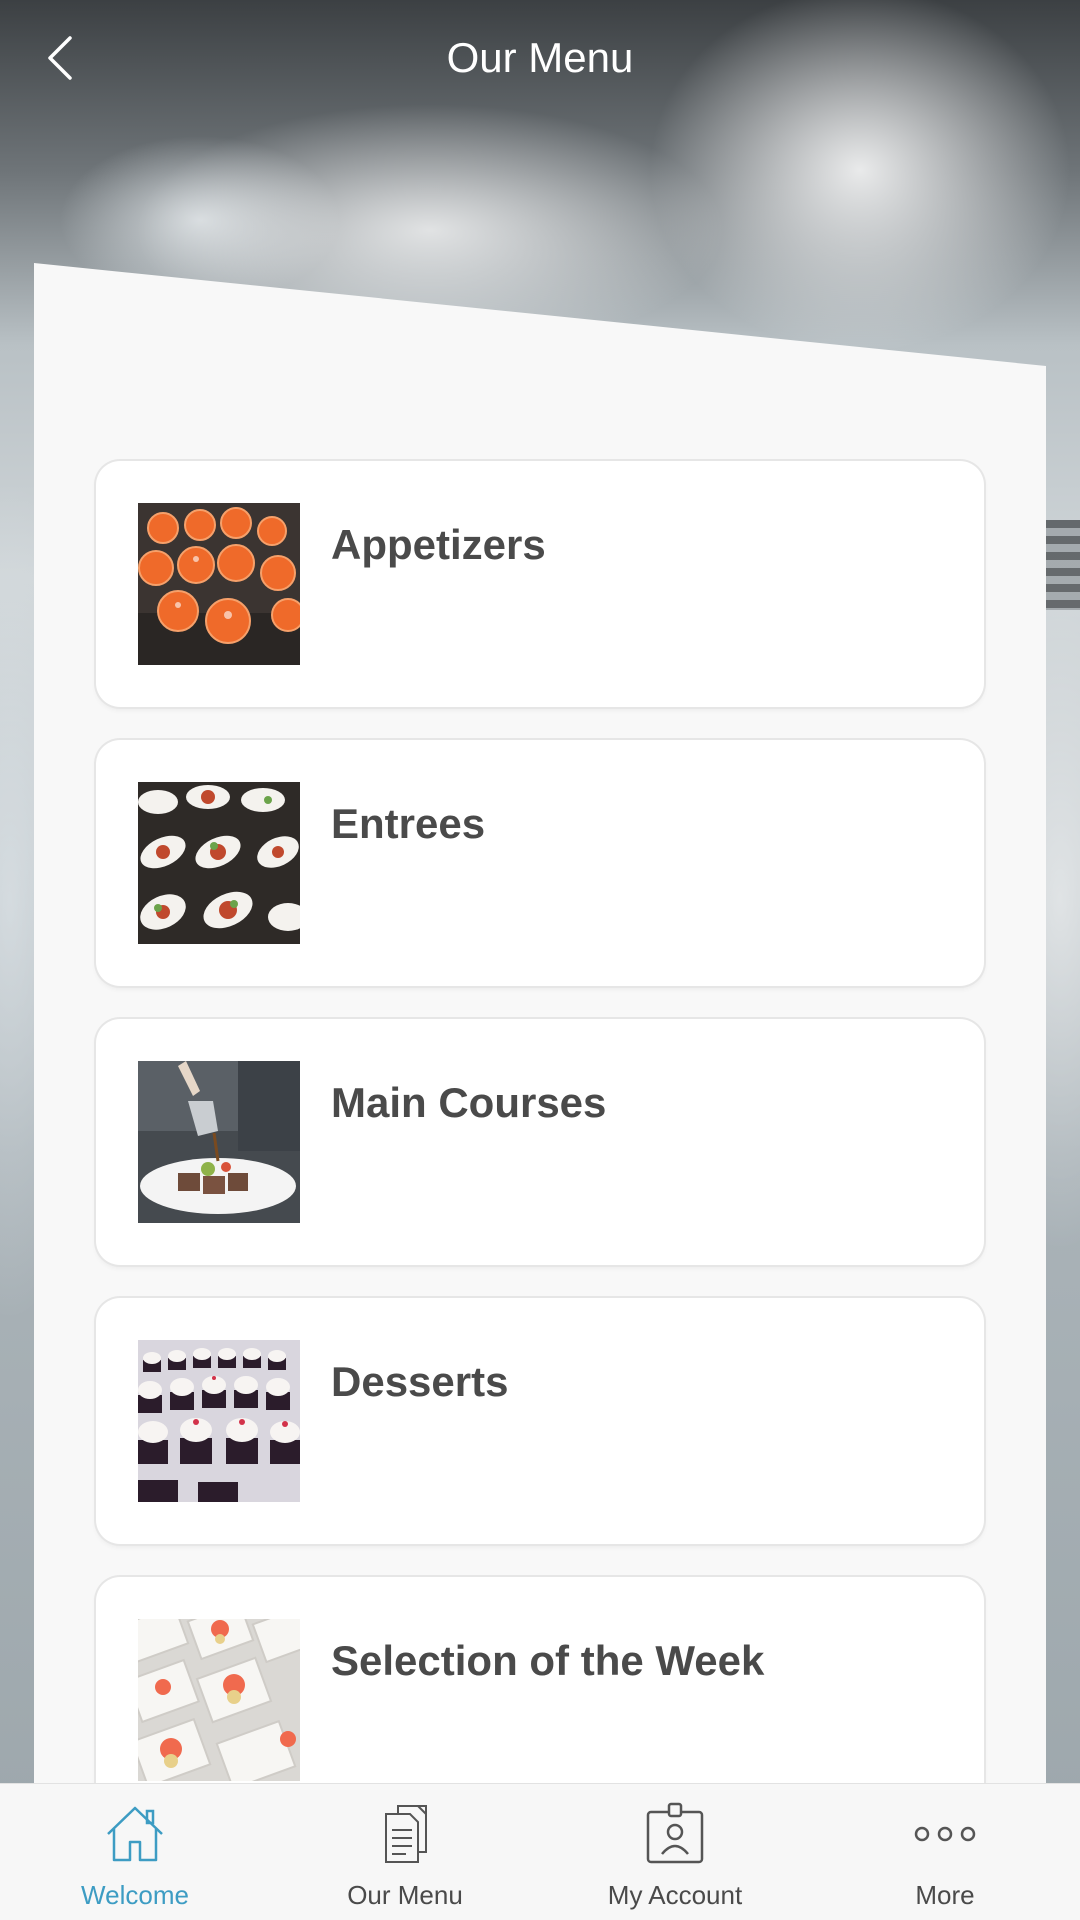 The image size is (1080, 1920). I want to click on fork-decoration, so click(1060, 565).